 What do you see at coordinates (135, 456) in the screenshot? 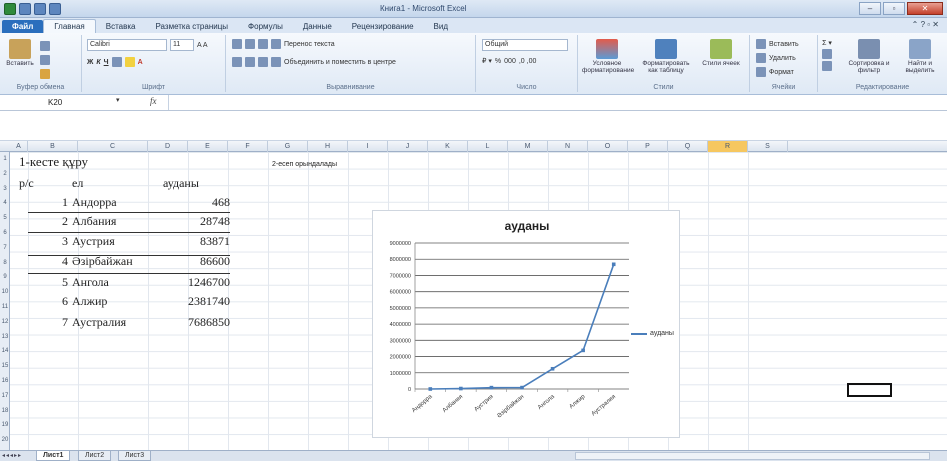
I see `sheet-tab-3: Лист3` at bounding box center [135, 456].